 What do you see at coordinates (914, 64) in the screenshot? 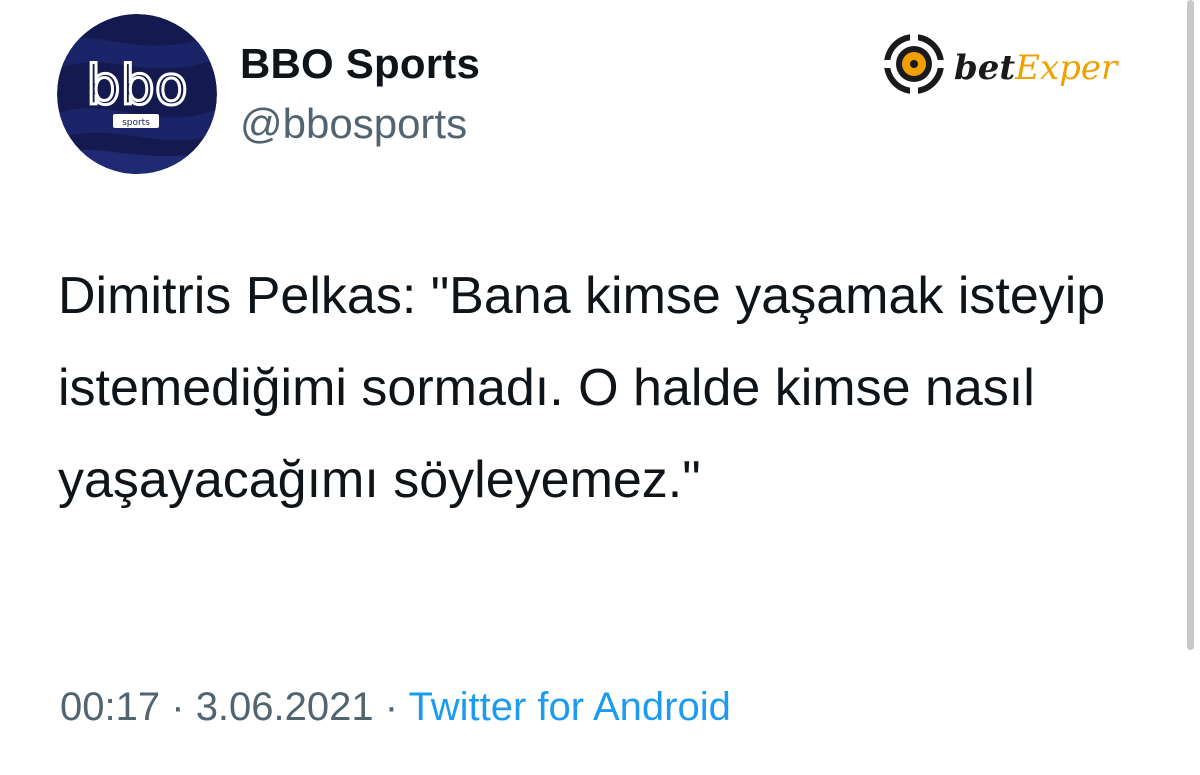
I see `poker-chip-icon` at bounding box center [914, 64].